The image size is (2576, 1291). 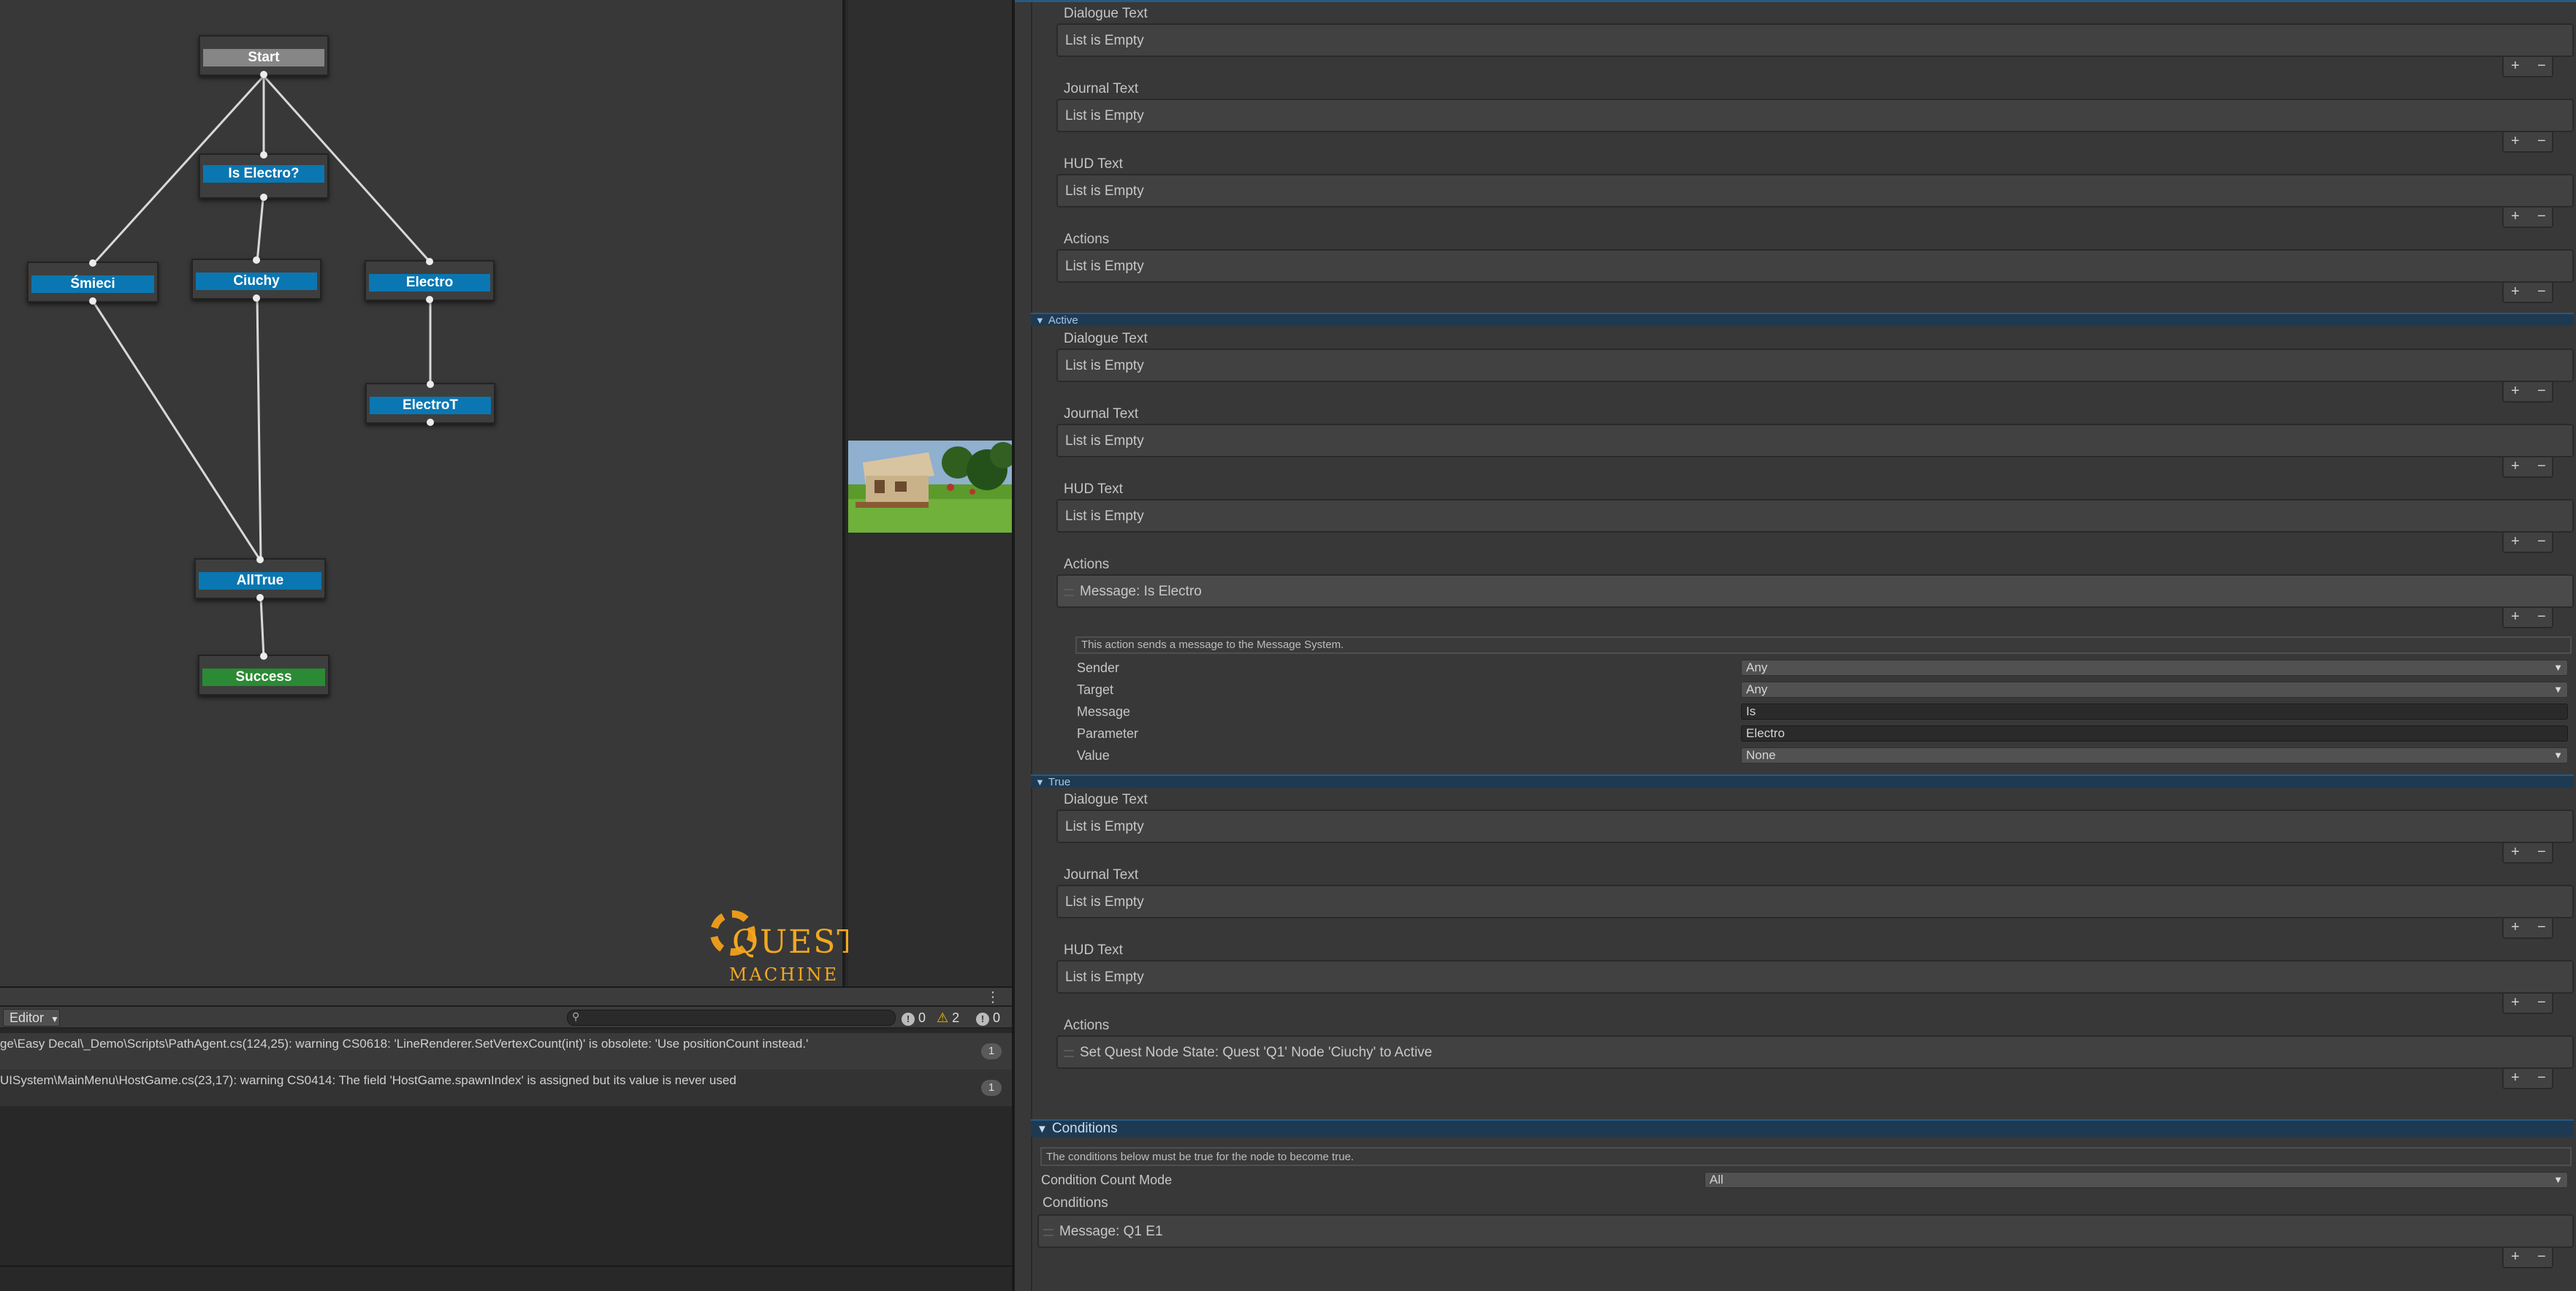 I want to click on target-dropdown: Any ▼, so click(x=2155, y=690).